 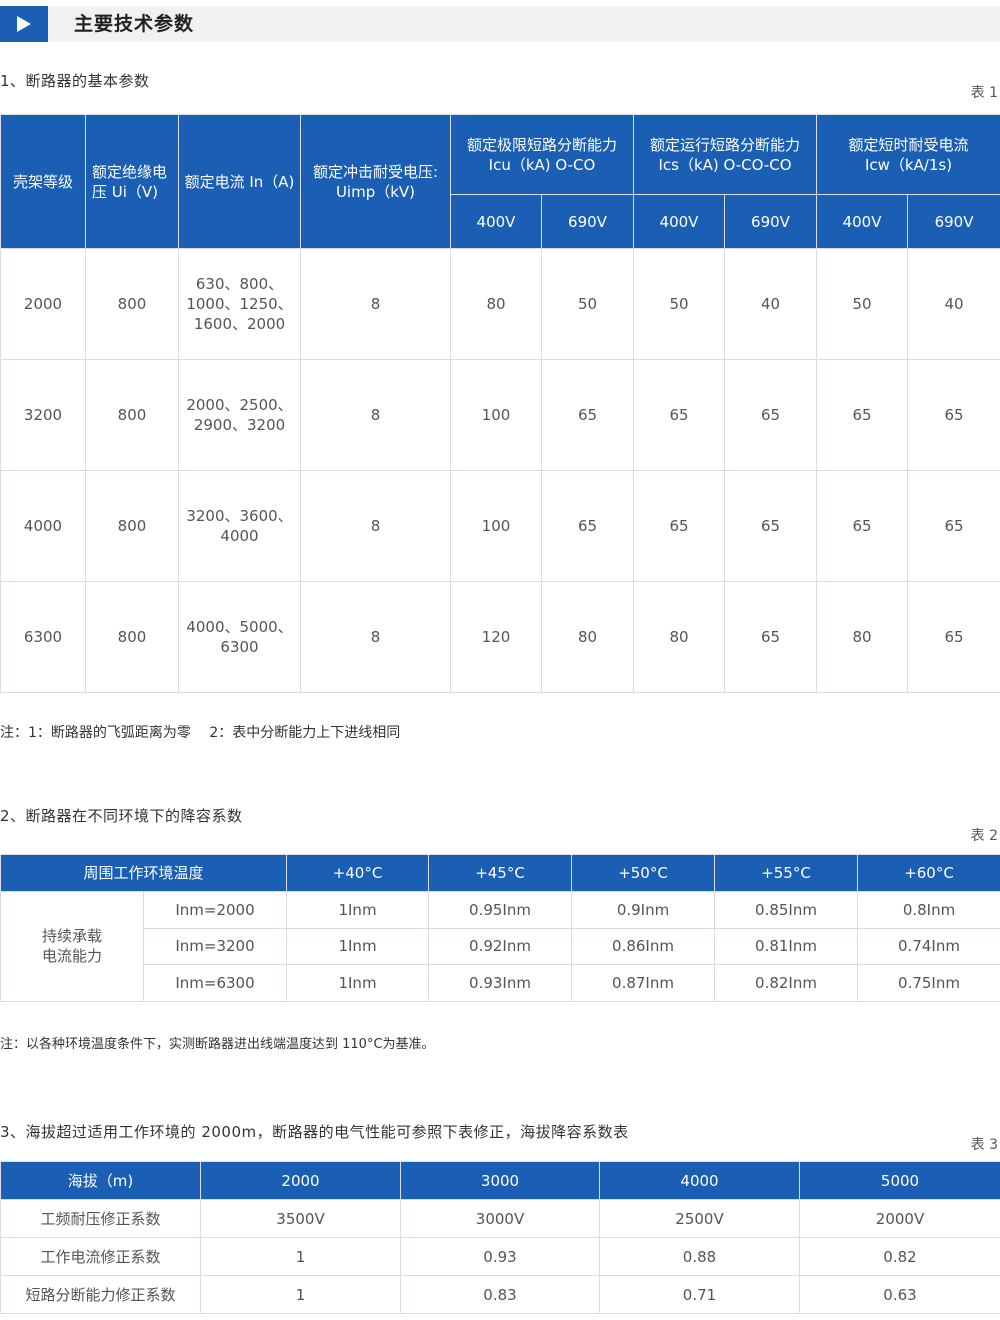 I want to click on header-icu: 额定极限短路分断能力 Icu（kA) O-CO, so click(x=542, y=154).